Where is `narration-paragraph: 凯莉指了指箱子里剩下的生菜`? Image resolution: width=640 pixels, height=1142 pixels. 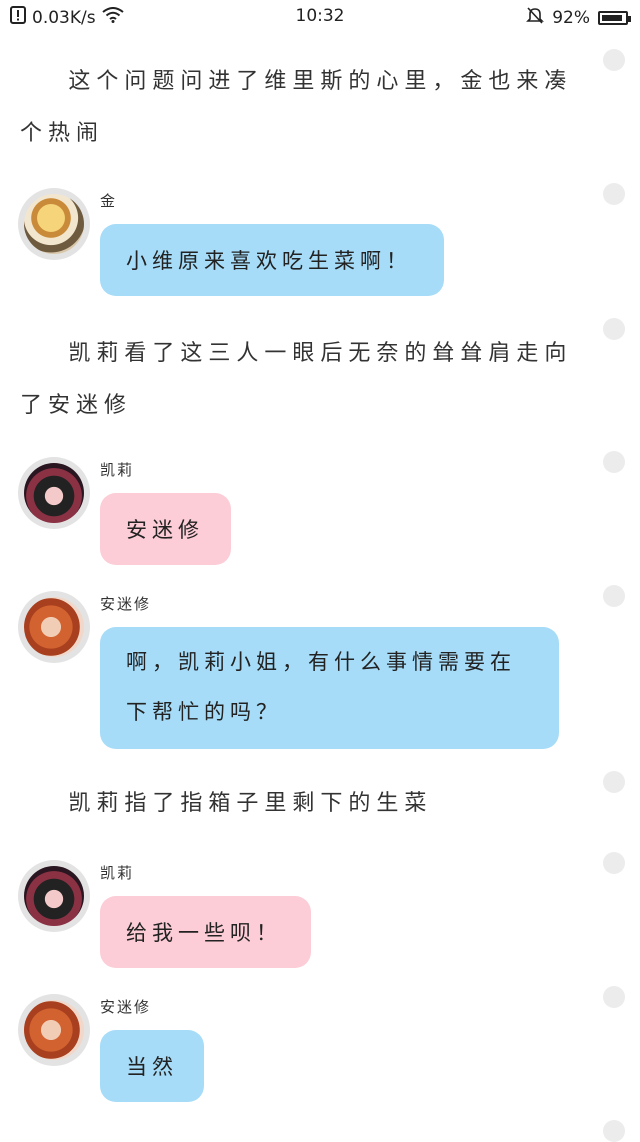 narration-paragraph: 凯莉指了指箱子里剩下的生菜 is located at coordinates (250, 803).